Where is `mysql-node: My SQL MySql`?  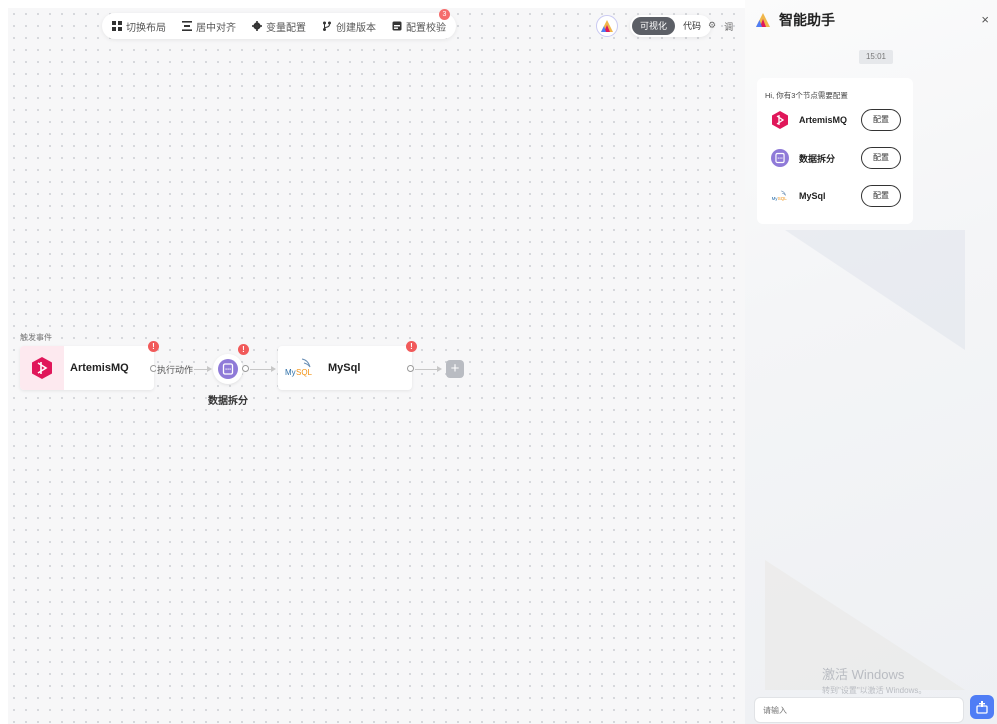
mysql-node: My SQL MySql is located at coordinates (345, 368).